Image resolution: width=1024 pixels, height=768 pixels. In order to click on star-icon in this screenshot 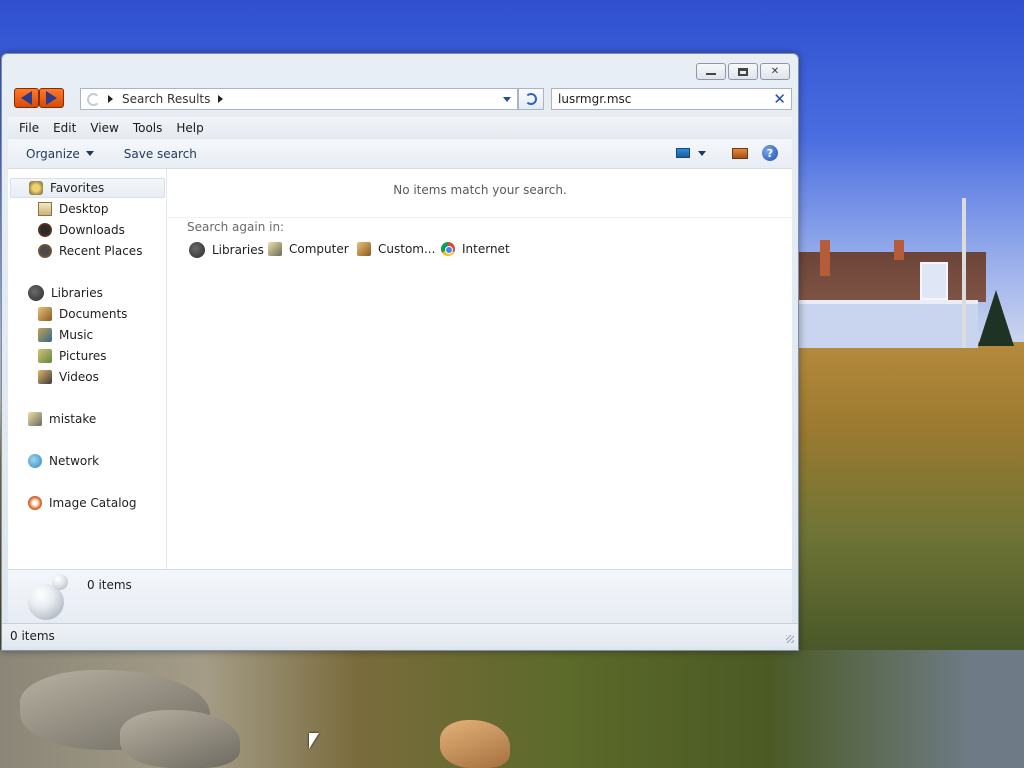, I will do `click(36, 188)`.